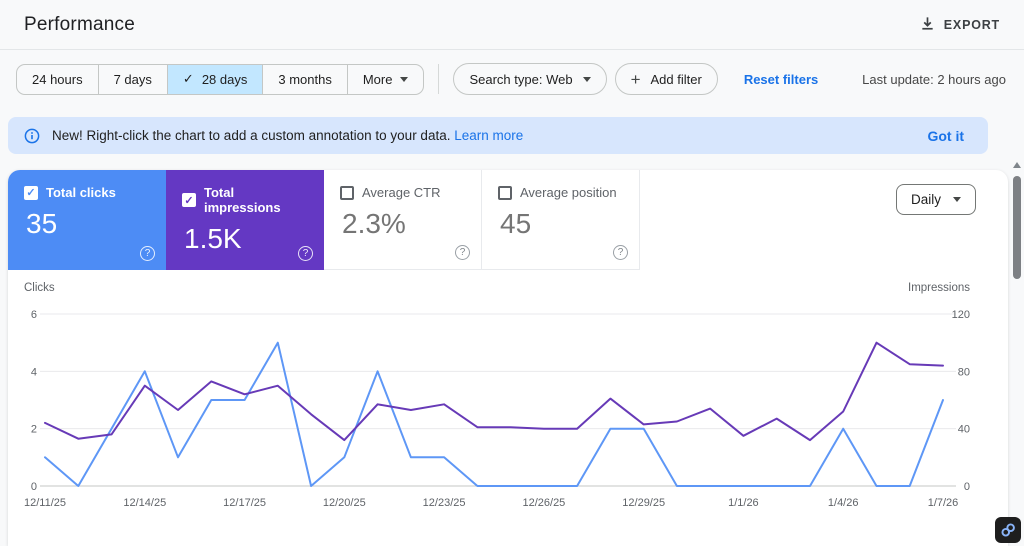 The image size is (1024, 546). What do you see at coordinates (925, 199) in the screenshot?
I see `granularity-label: Daily` at bounding box center [925, 199].